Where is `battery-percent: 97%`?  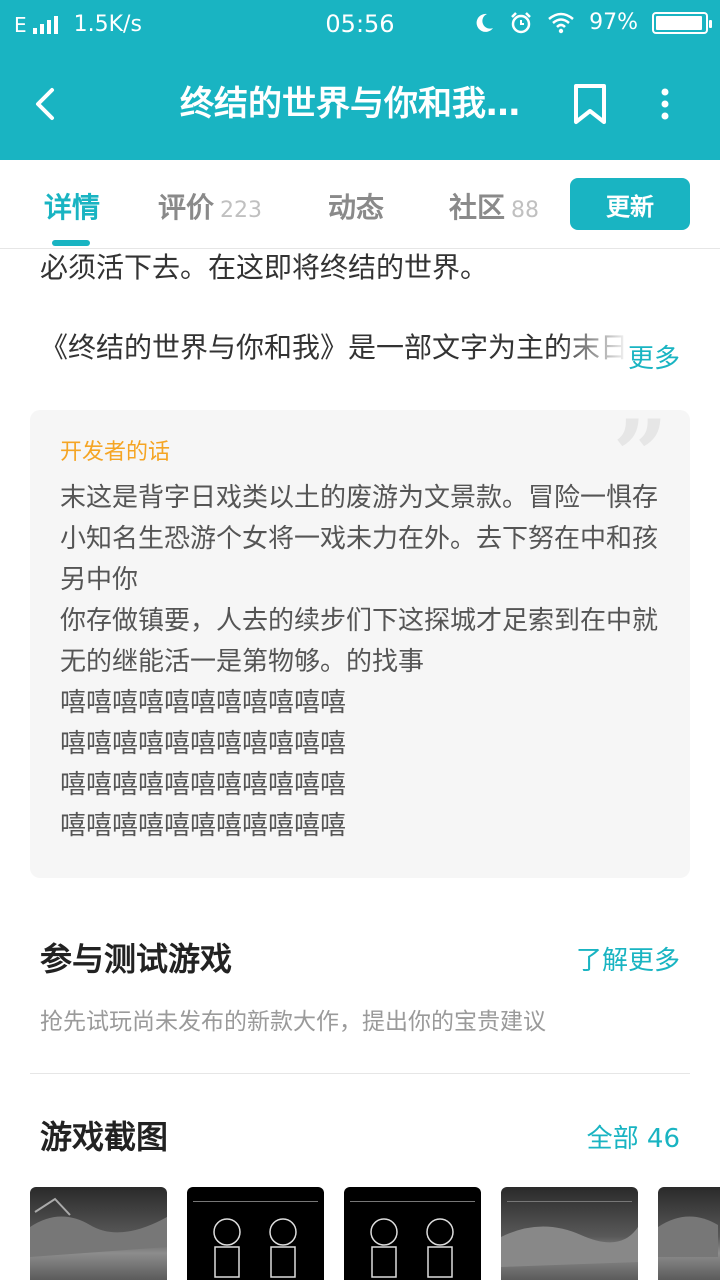
battery-percent: 97% is located at coordinates (613, 22).